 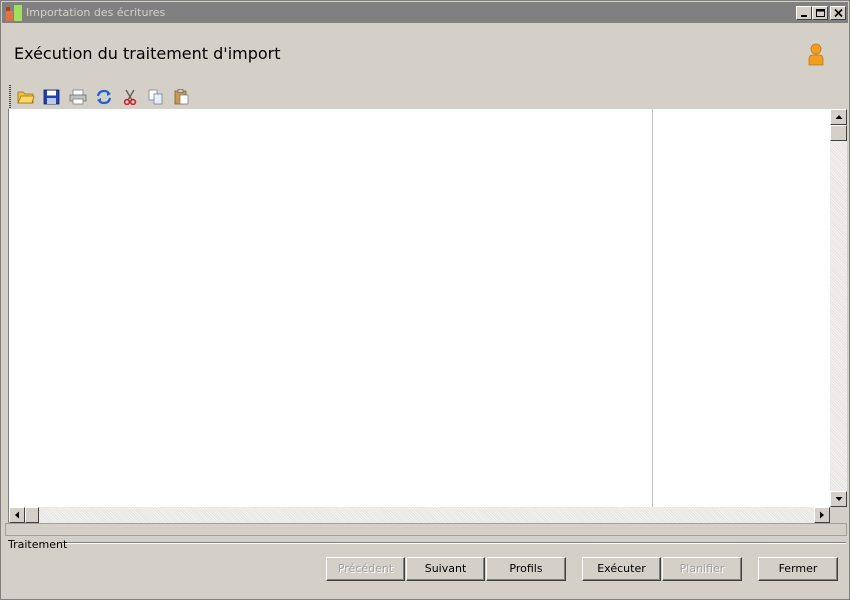 What do you see at coordinates (14, 13) in the screenshot?
I see `app-icon` at bounding box center [14, 13].